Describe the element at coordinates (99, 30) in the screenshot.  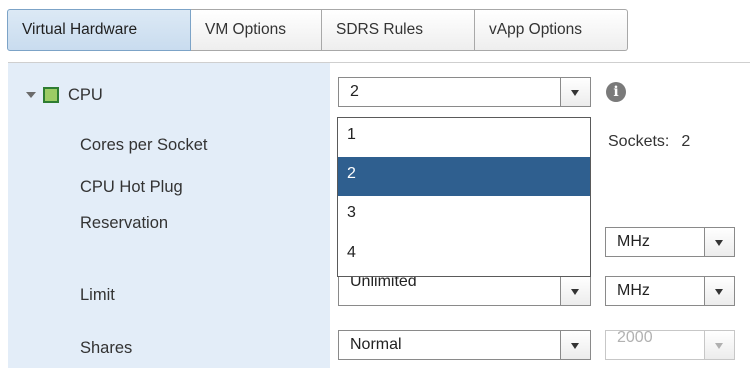
I see `tab-virtual-hardware: Virtual Hardware` at that location.